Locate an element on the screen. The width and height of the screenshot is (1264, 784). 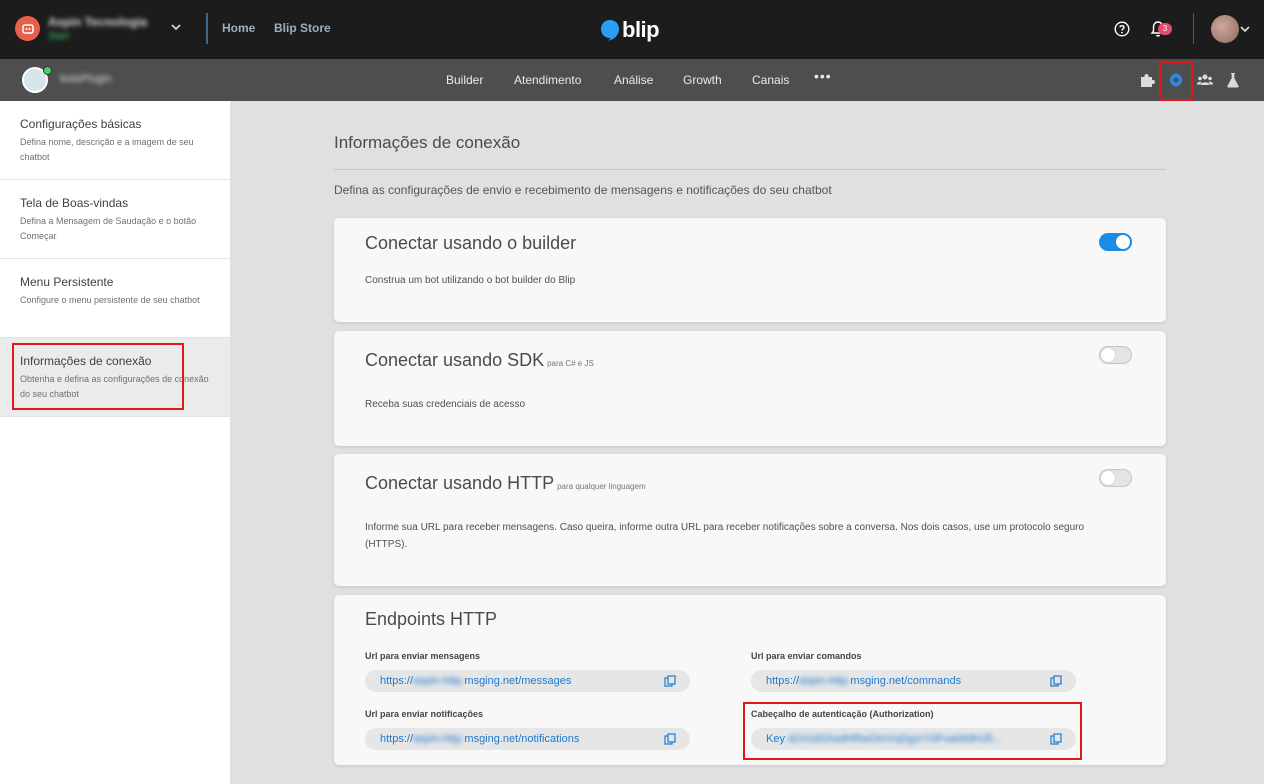
org-name: Aspin Tecnologia is located at coordinates (97, 22).